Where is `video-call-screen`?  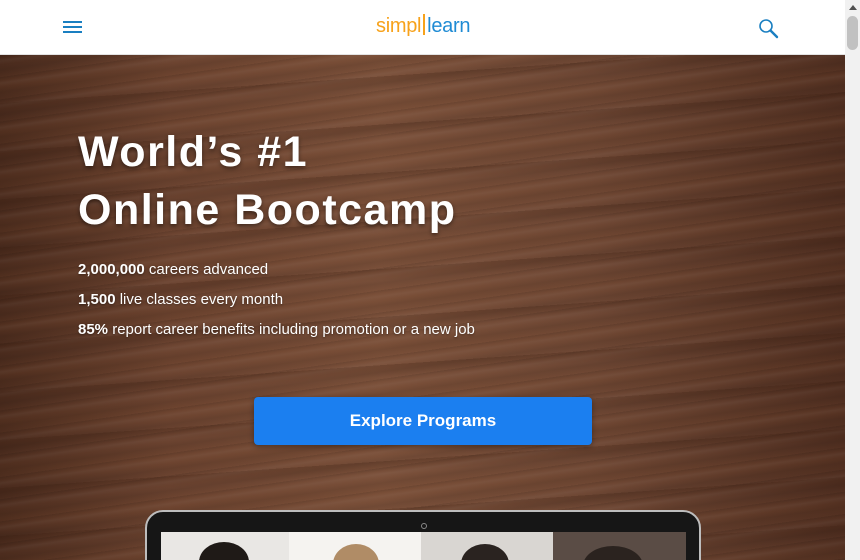
video-call-screen is located at coordinates (423, 546).